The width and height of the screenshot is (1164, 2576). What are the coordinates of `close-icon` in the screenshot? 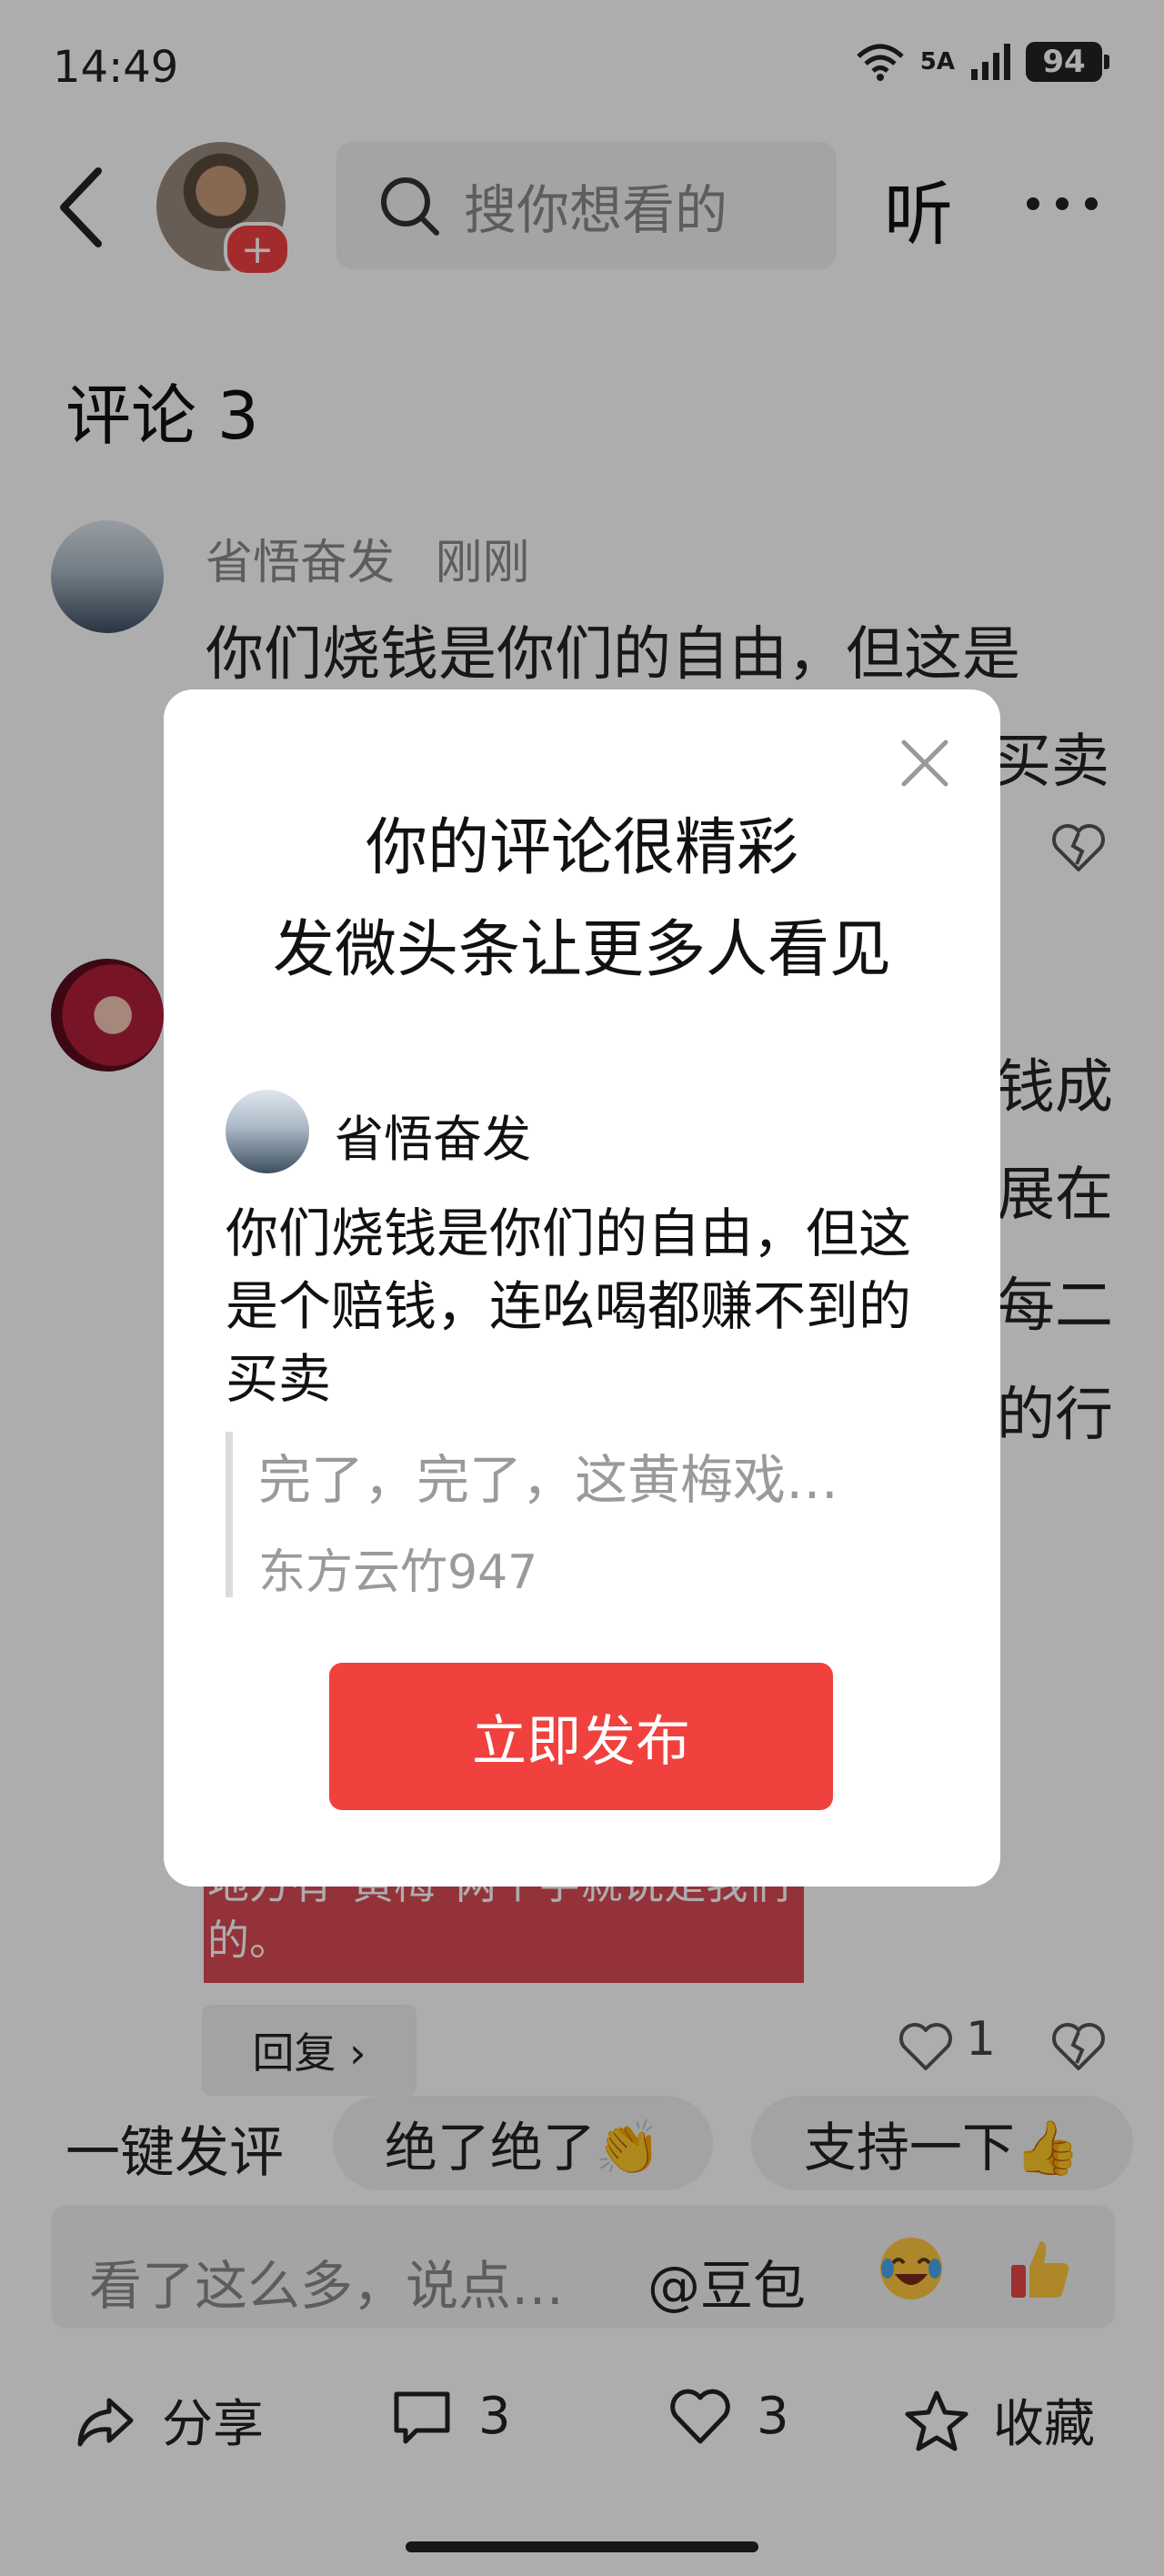 It's located at (925, 763).